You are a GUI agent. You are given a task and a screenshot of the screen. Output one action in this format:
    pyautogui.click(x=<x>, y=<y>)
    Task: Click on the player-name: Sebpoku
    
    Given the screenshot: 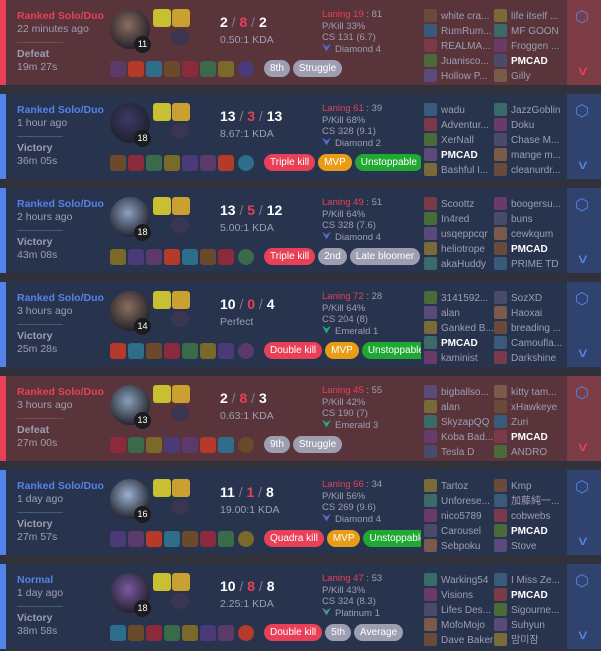 What is the action you would take?
    pyautogui.click(x=460, y=546)
    